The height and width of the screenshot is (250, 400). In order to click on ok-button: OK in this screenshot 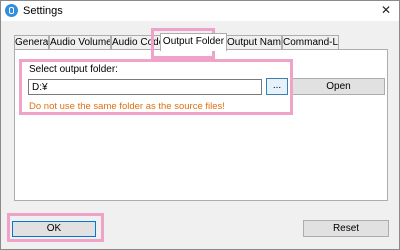, I will do `click(54, 229)`.